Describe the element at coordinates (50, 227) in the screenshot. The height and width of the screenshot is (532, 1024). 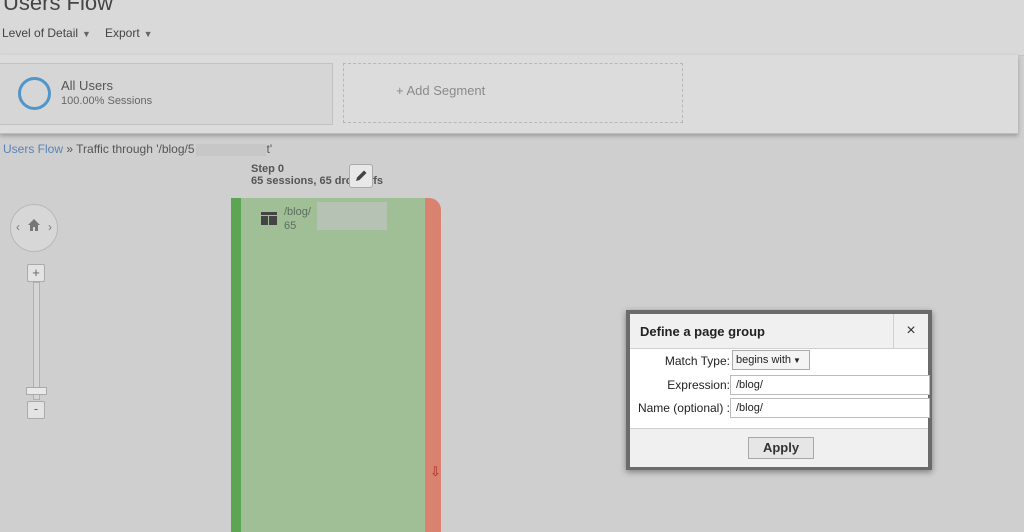
I see `pan-right-icon: ›` at that location.